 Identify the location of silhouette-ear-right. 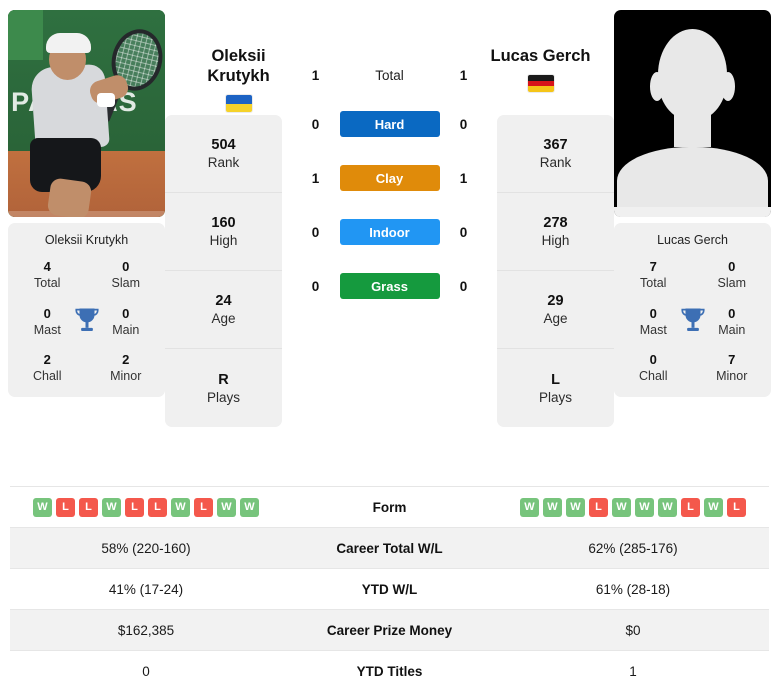
(727, 87).